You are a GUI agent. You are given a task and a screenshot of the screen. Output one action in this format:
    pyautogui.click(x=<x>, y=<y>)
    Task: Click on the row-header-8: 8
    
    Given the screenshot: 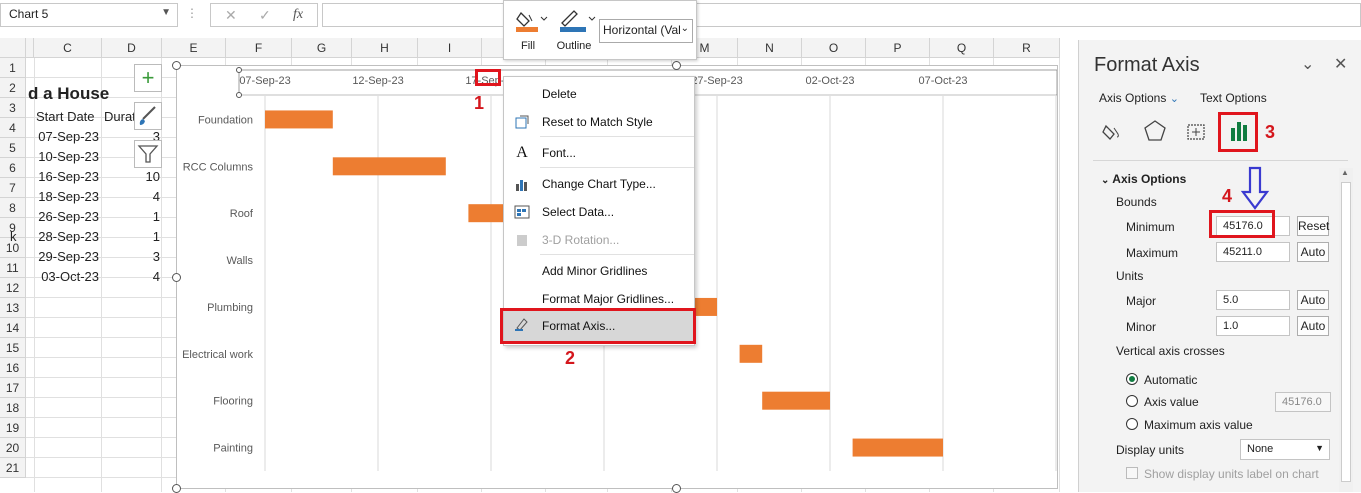 What is the action you would take?
    pyautogui.click(x=13, y=208)
    